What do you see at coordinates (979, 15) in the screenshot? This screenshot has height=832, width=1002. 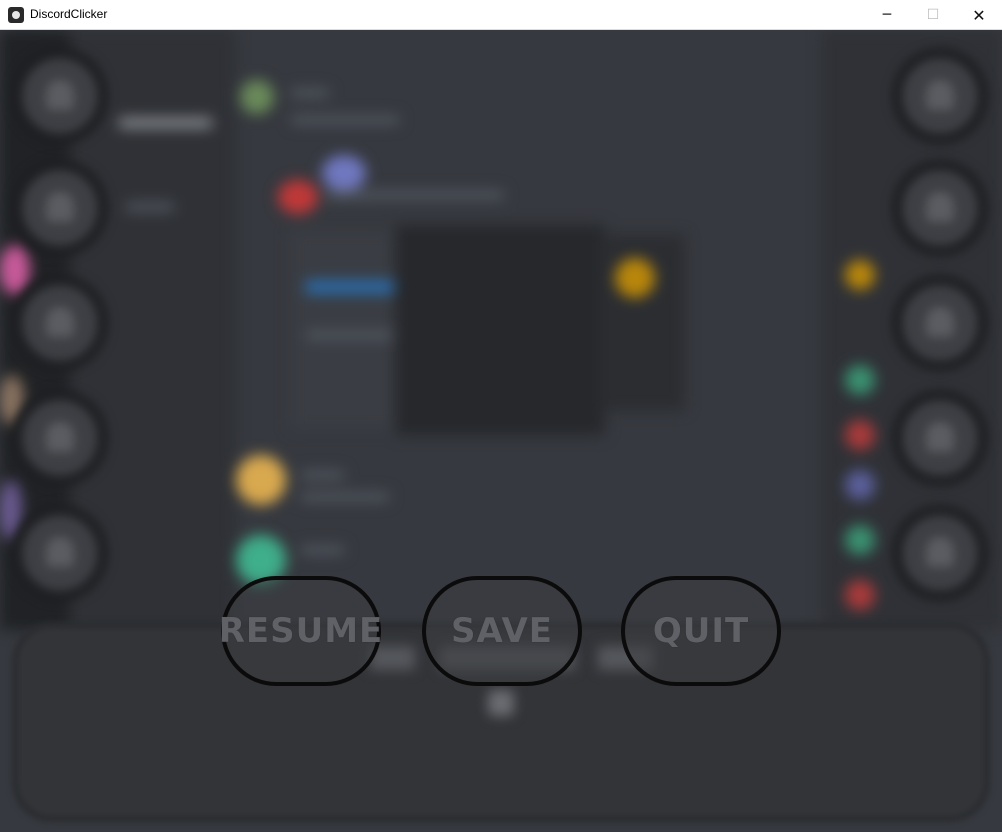 I see `close-button: ✕` at bounding box center [979, 15].